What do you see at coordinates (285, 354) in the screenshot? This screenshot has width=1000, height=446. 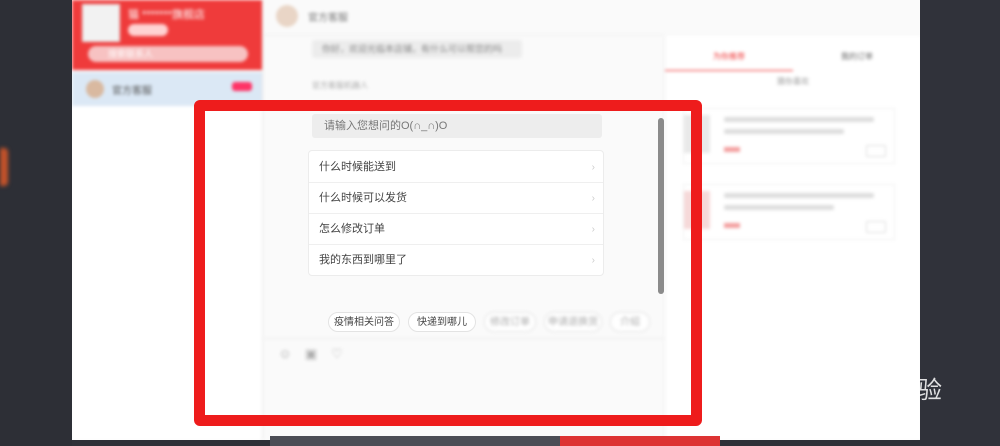 I see `emoji-icon: ☺` at bounding box center [285, 354].